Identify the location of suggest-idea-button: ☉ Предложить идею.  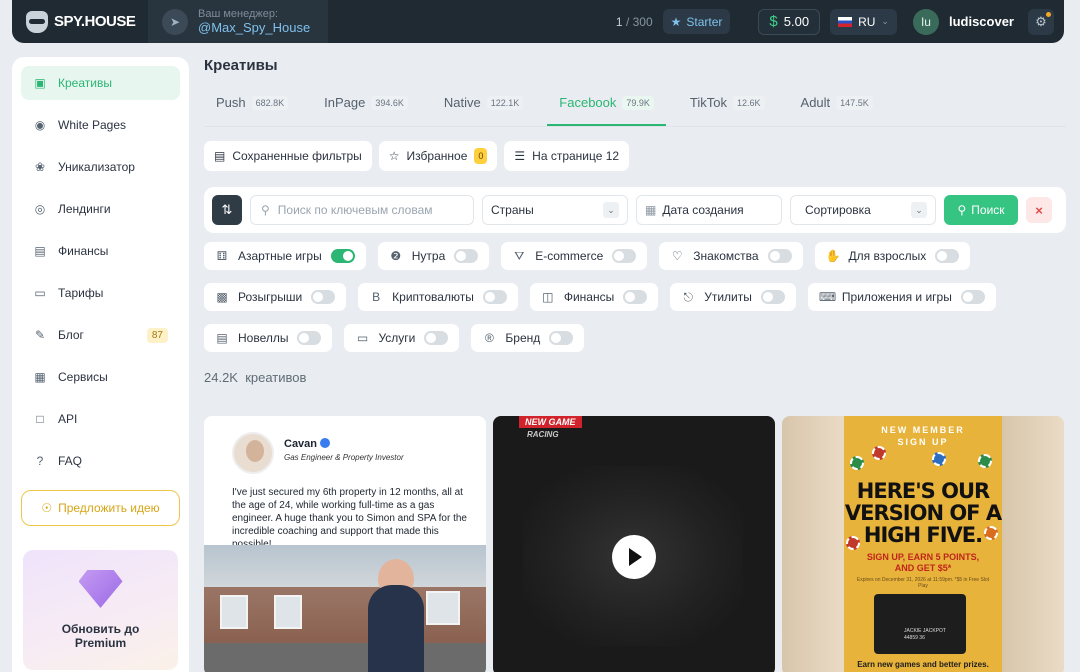
(100, 508).